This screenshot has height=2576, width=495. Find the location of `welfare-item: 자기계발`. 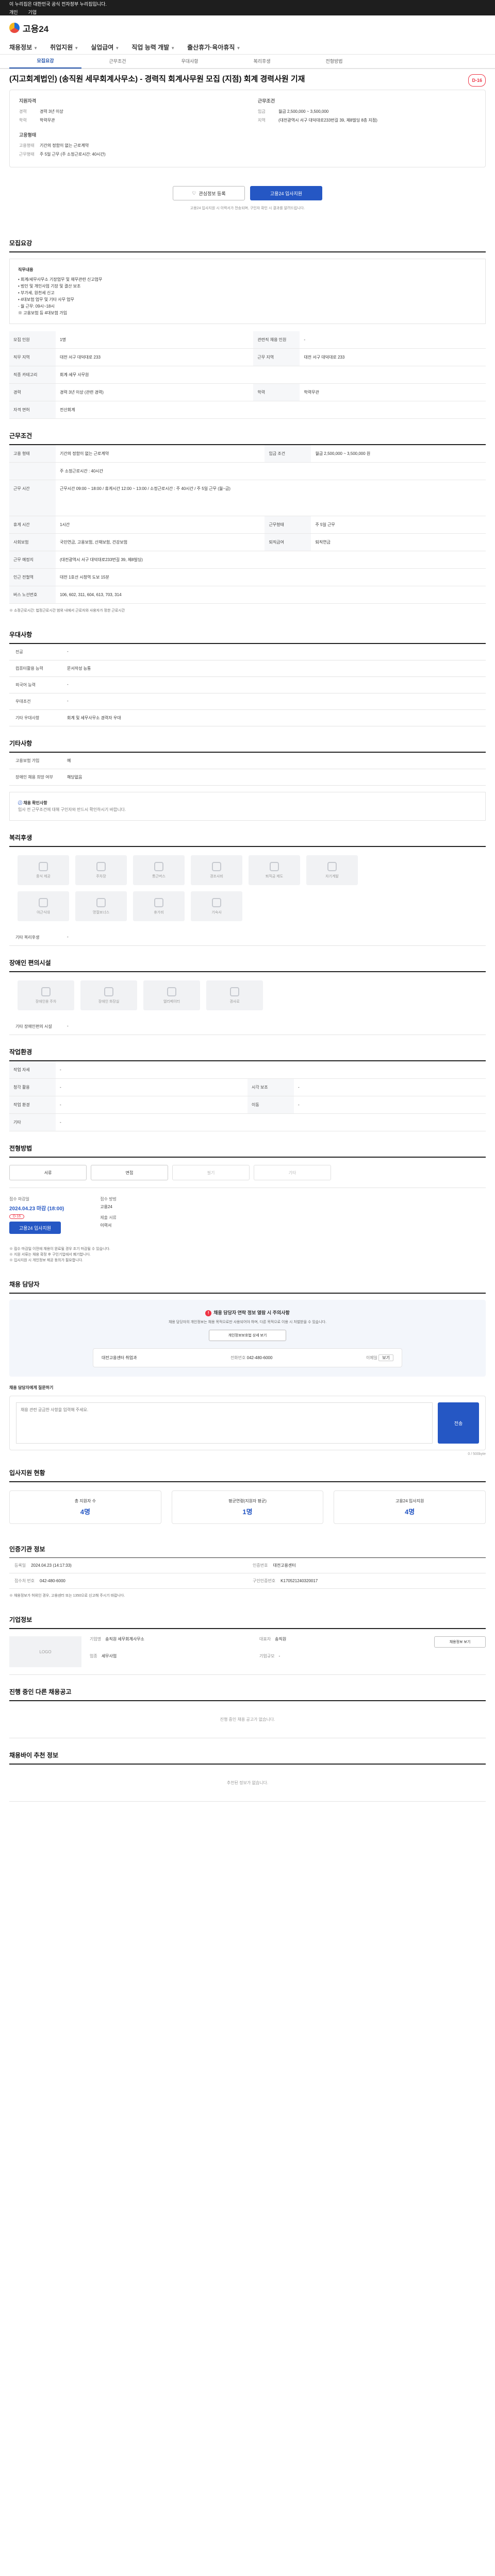

welfare-item: 자기계발 is located at coordinates (332, 870).